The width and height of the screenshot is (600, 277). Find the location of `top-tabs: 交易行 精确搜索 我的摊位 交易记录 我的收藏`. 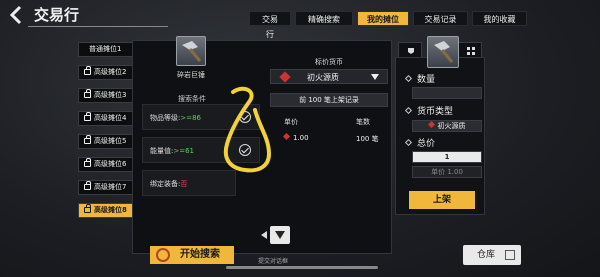

top-tabs: 交易行 精确搜索 我的摊位 交易记录 我的收藏 is located at coordinates (388, 25).